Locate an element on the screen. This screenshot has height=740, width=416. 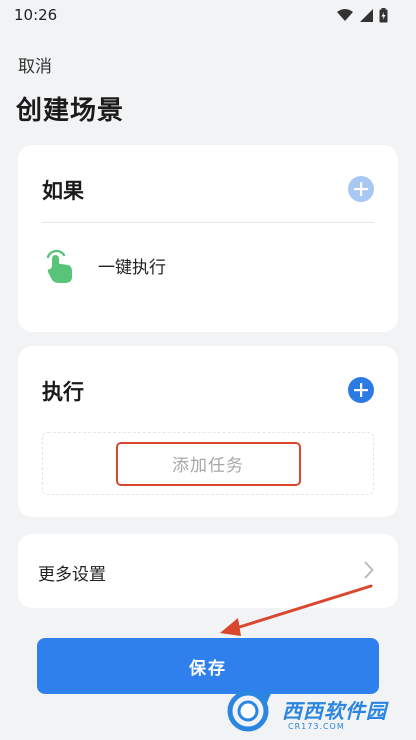
trigger-item: 一键执行 is located at coordinates (104, 265).